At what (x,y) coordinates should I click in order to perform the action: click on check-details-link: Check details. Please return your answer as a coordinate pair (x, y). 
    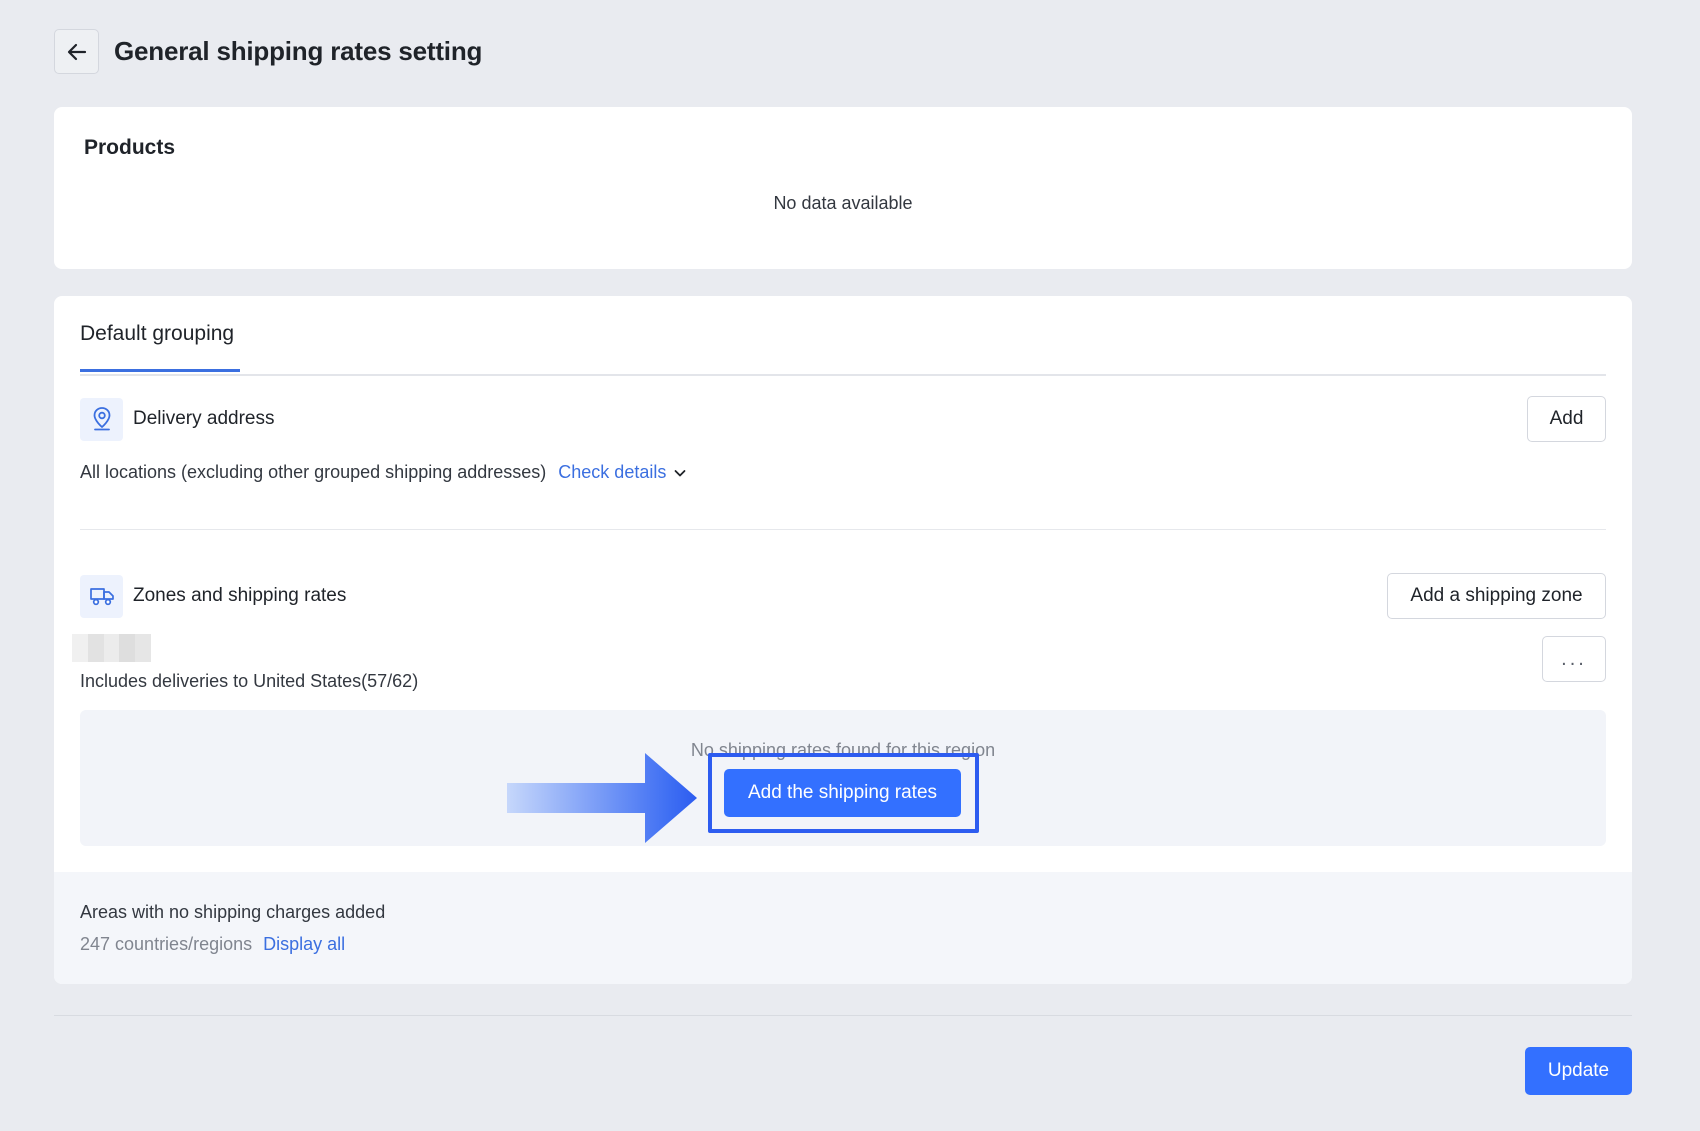
    Looking at the image, I should click on (623, 472).